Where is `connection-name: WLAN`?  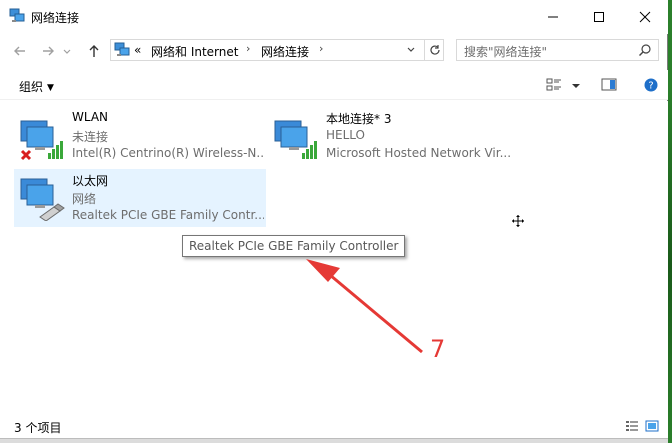
connection-name: WLAN is located at coordinates (90, 117).